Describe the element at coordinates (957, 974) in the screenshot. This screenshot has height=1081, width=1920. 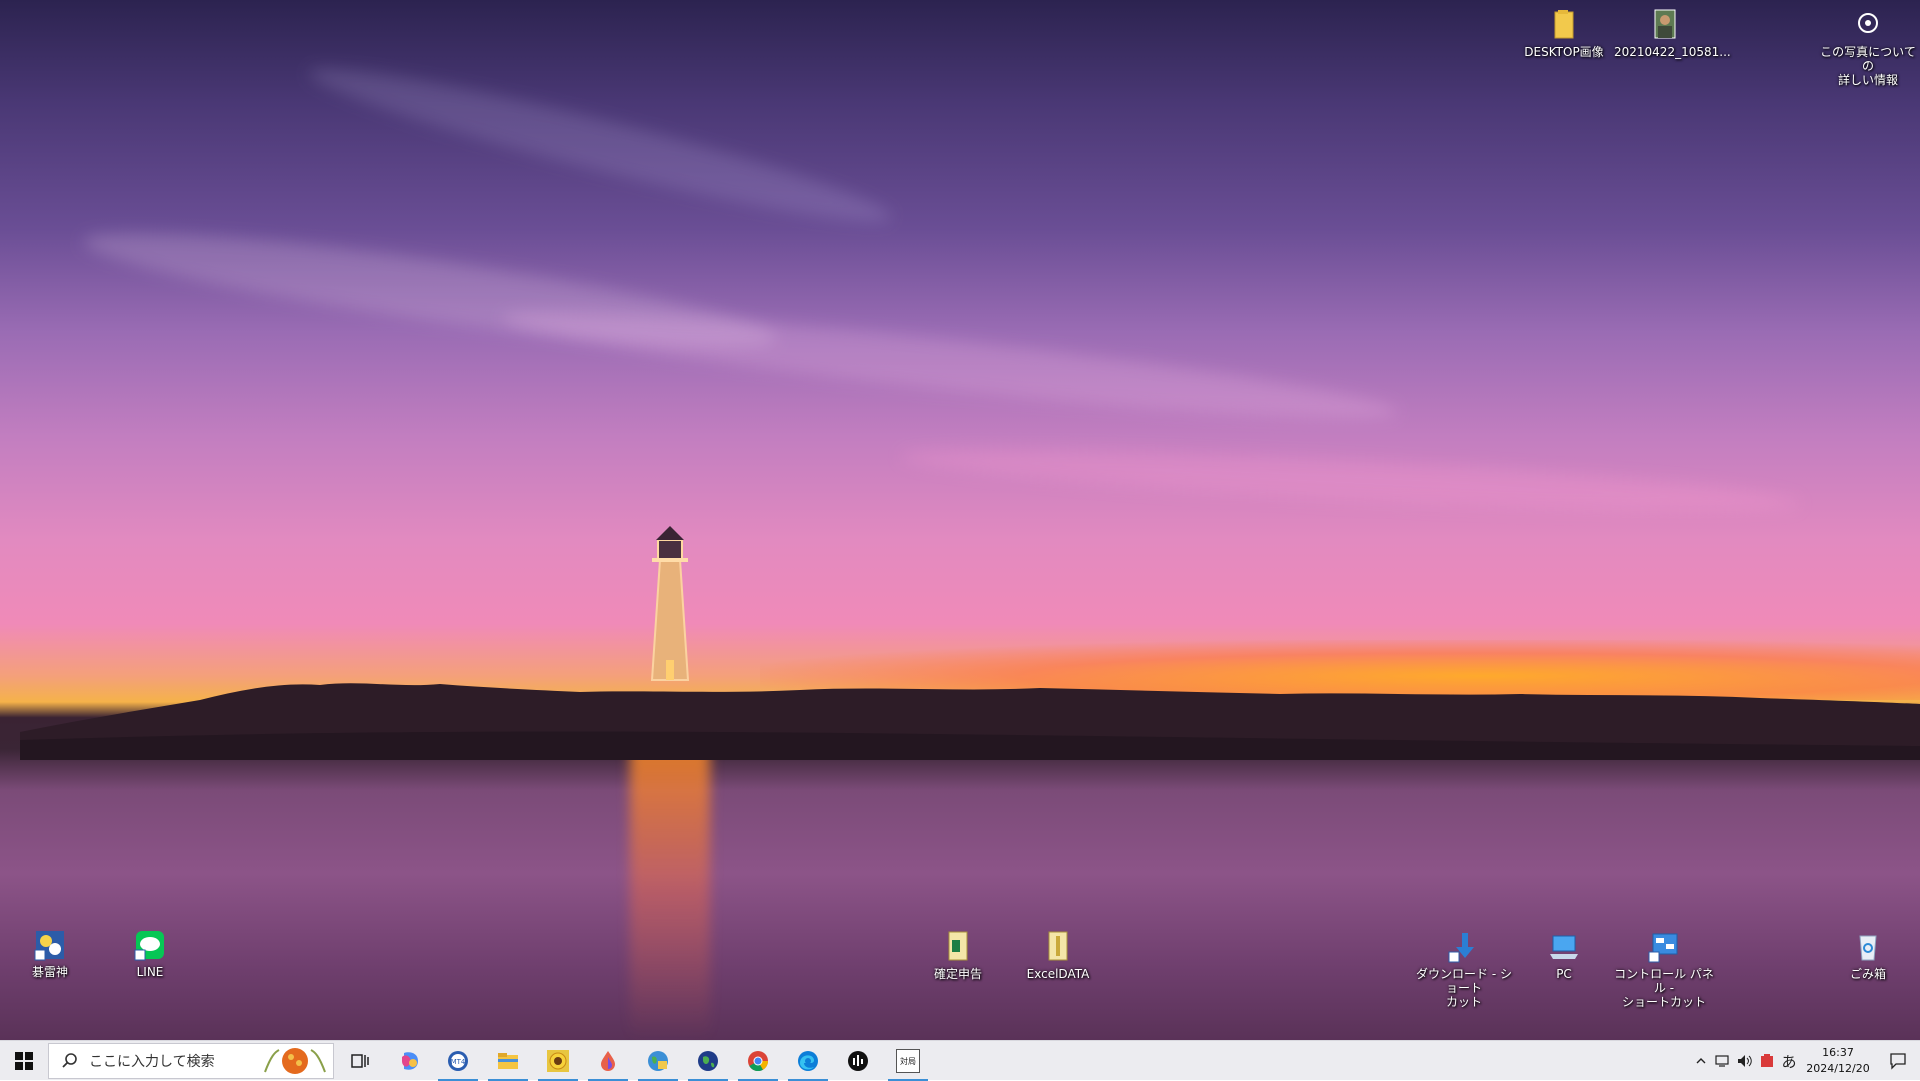
I see `desktop-icon-label: 確定申告` at that location.